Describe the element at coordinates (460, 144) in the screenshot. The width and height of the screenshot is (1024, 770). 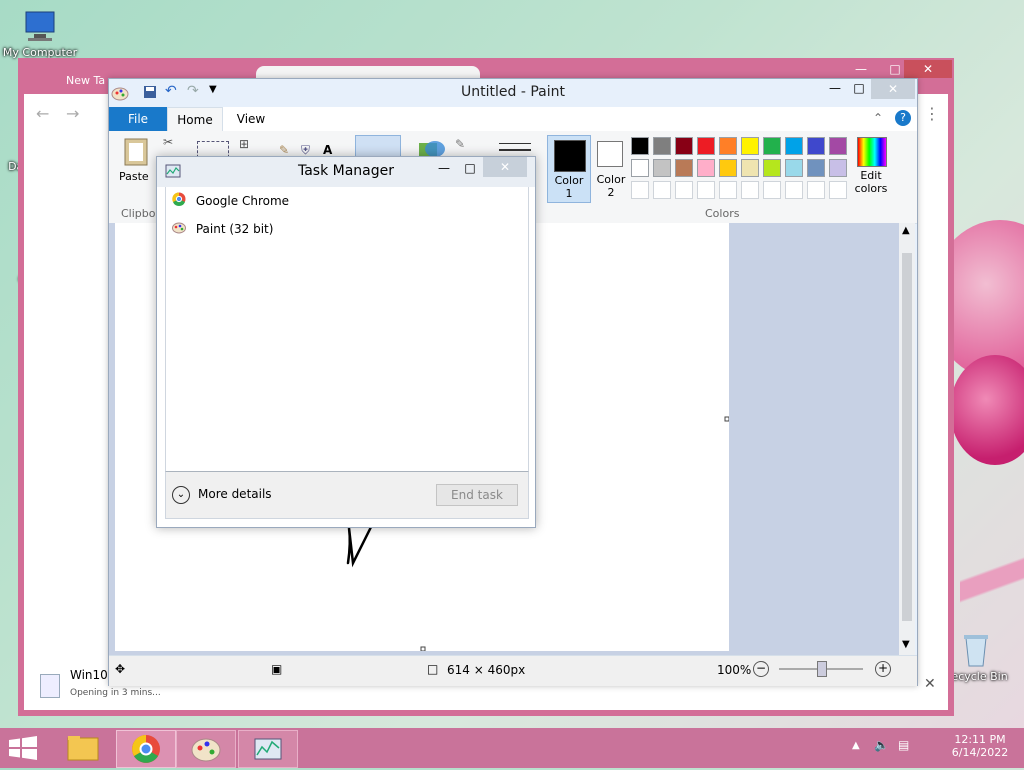
I see `outline-icon: ✎` at that location.